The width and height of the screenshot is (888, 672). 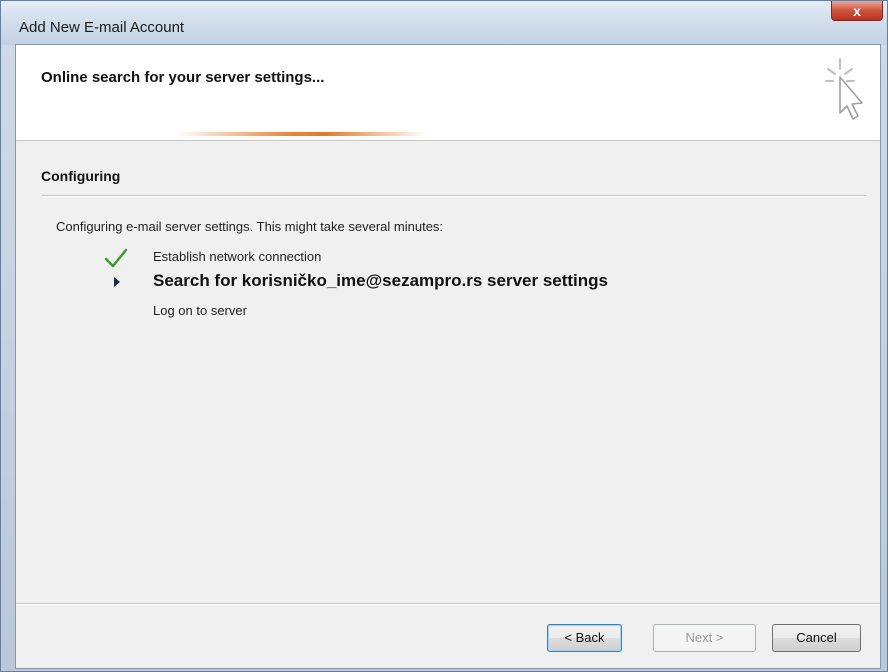 I want to click on close-icon: x, so click(x=857, y=11).